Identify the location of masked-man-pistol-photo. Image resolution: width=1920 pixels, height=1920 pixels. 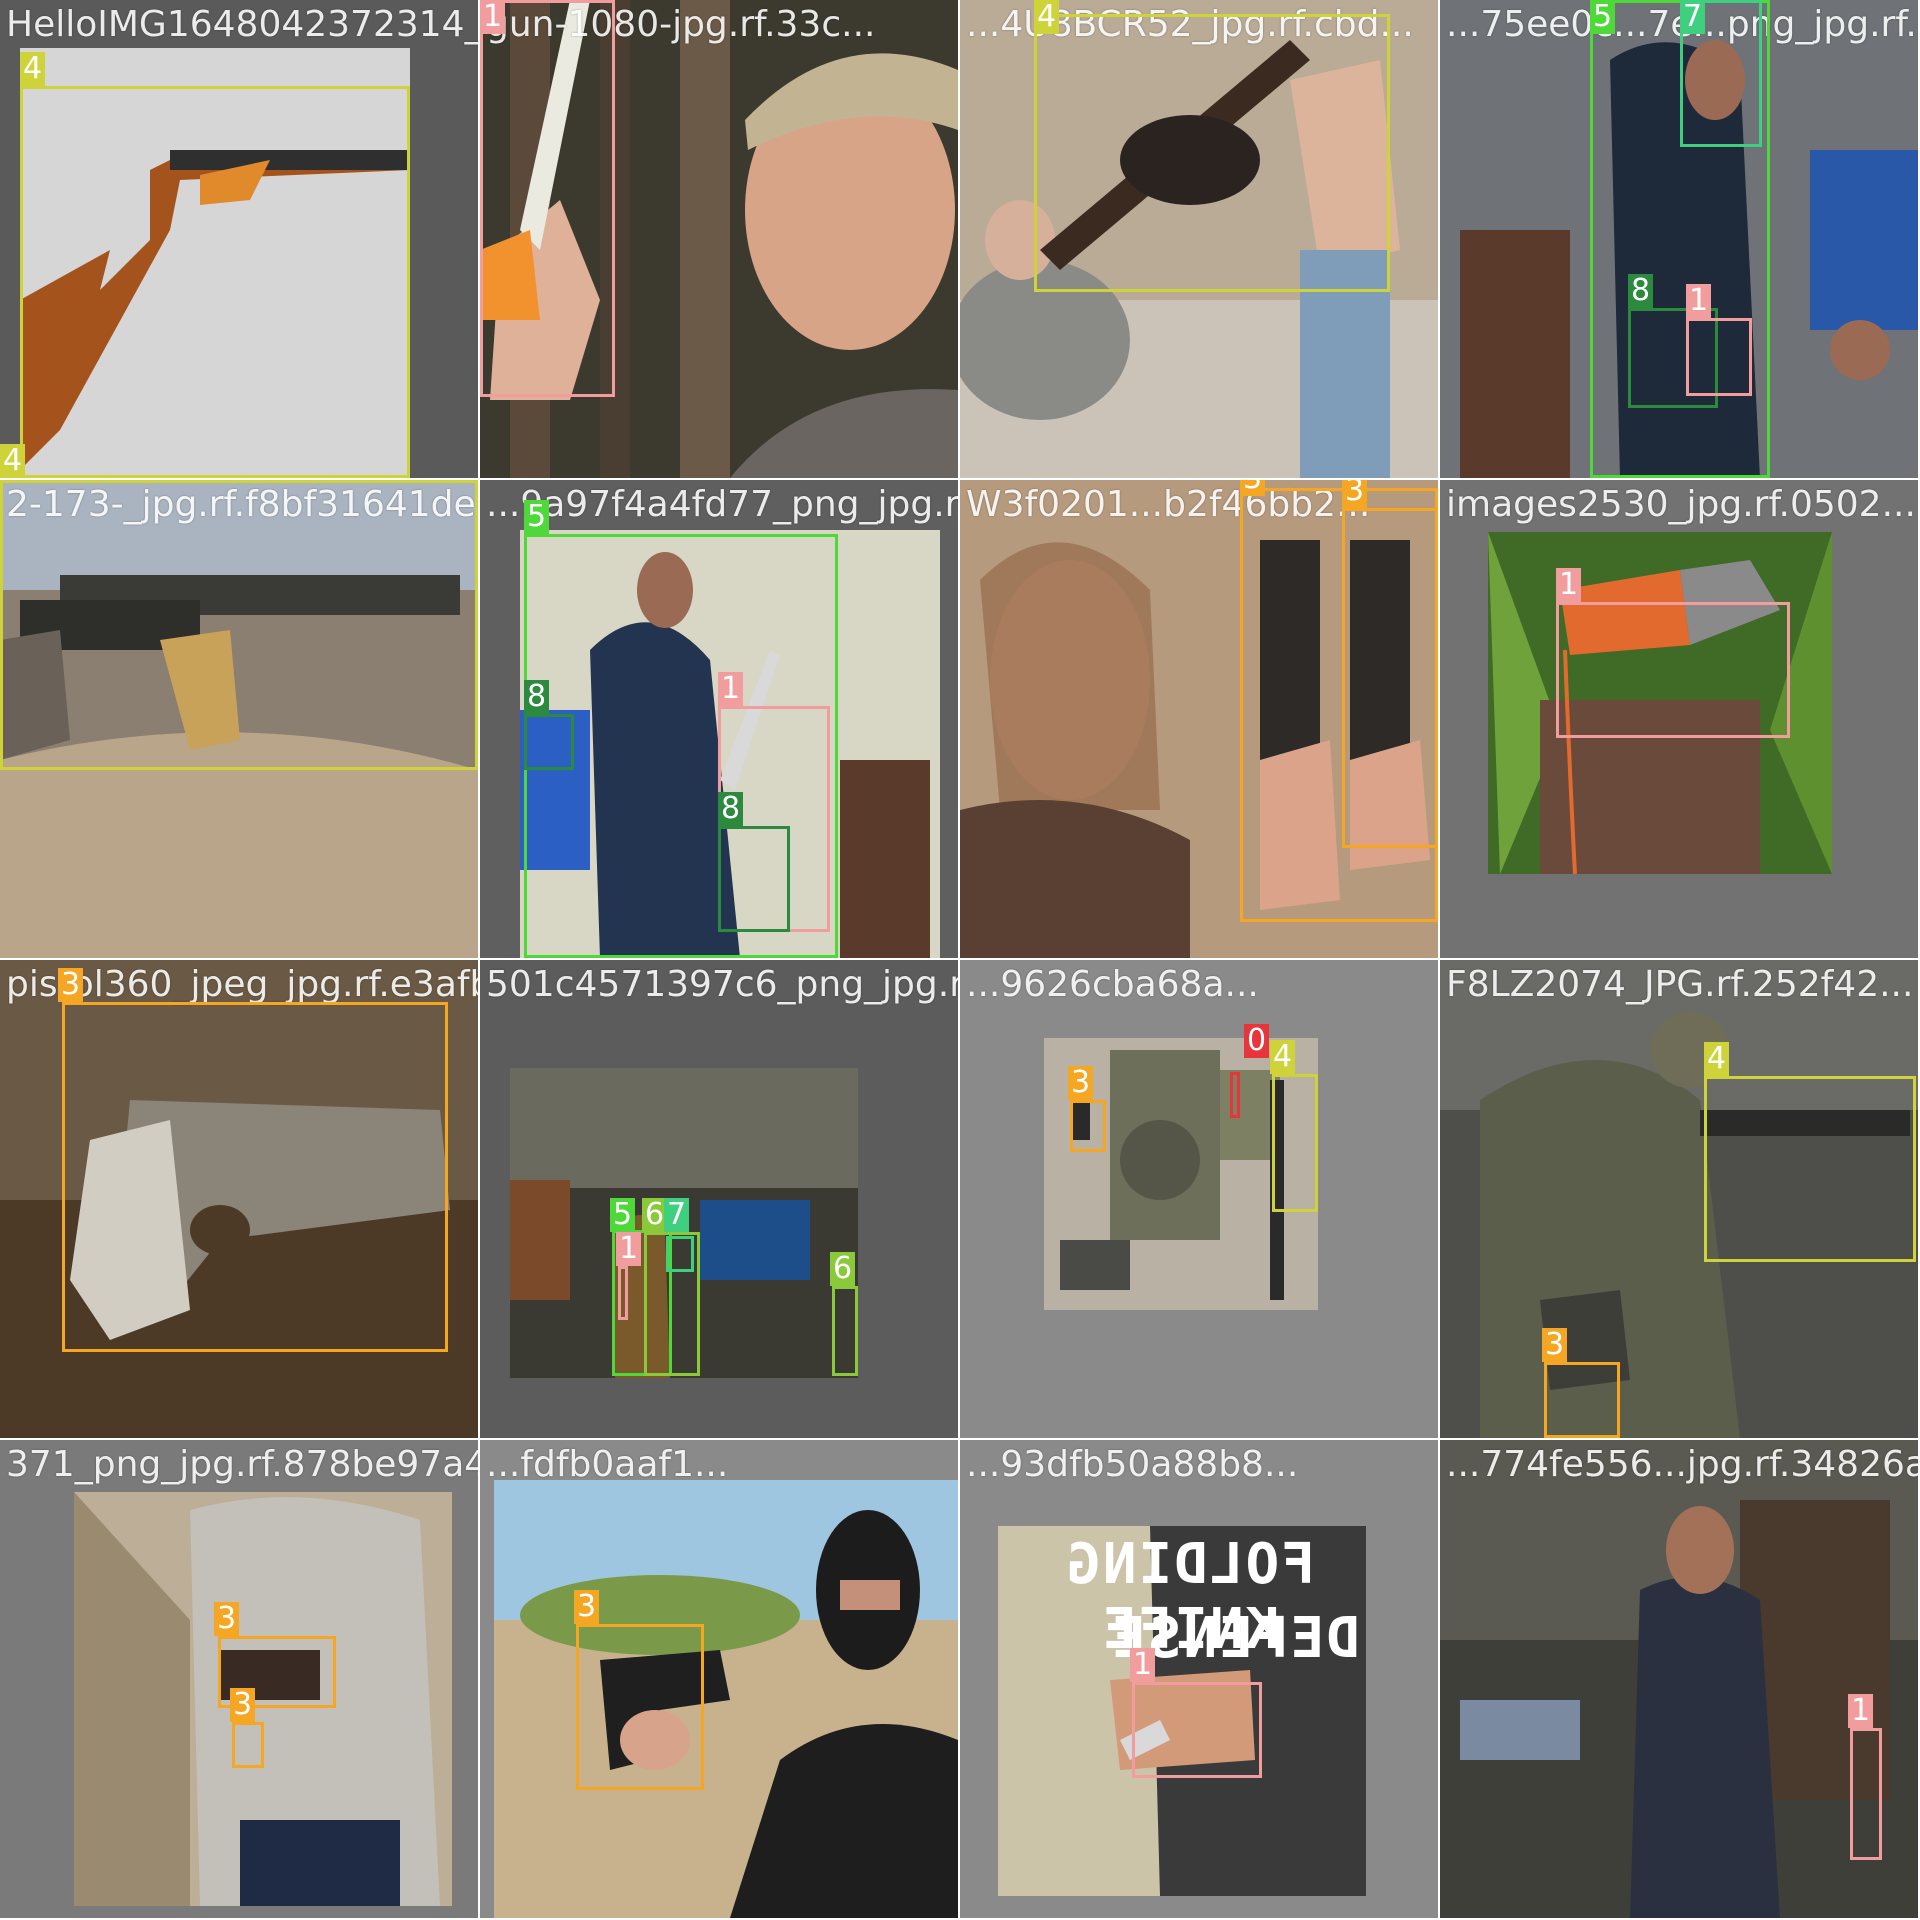
(719, 1679).